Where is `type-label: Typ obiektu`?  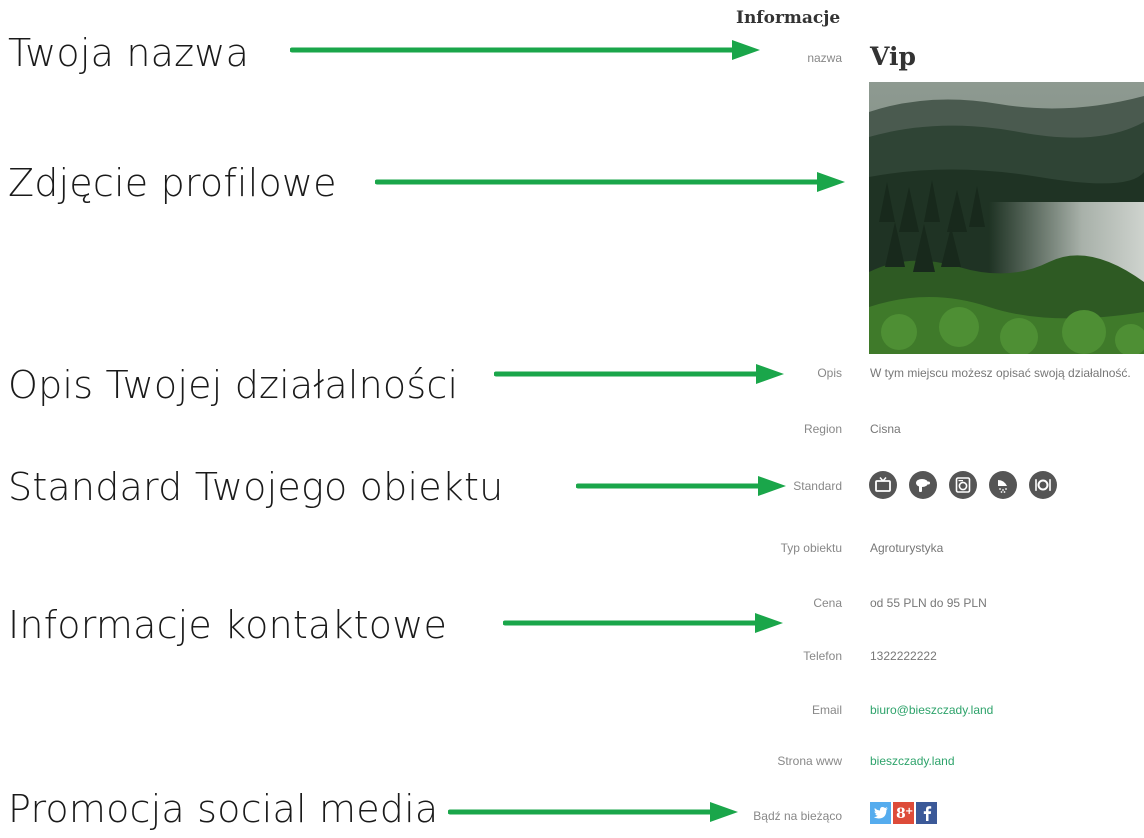 type-label: Typ obiektu is located at coordinates (811, 548).